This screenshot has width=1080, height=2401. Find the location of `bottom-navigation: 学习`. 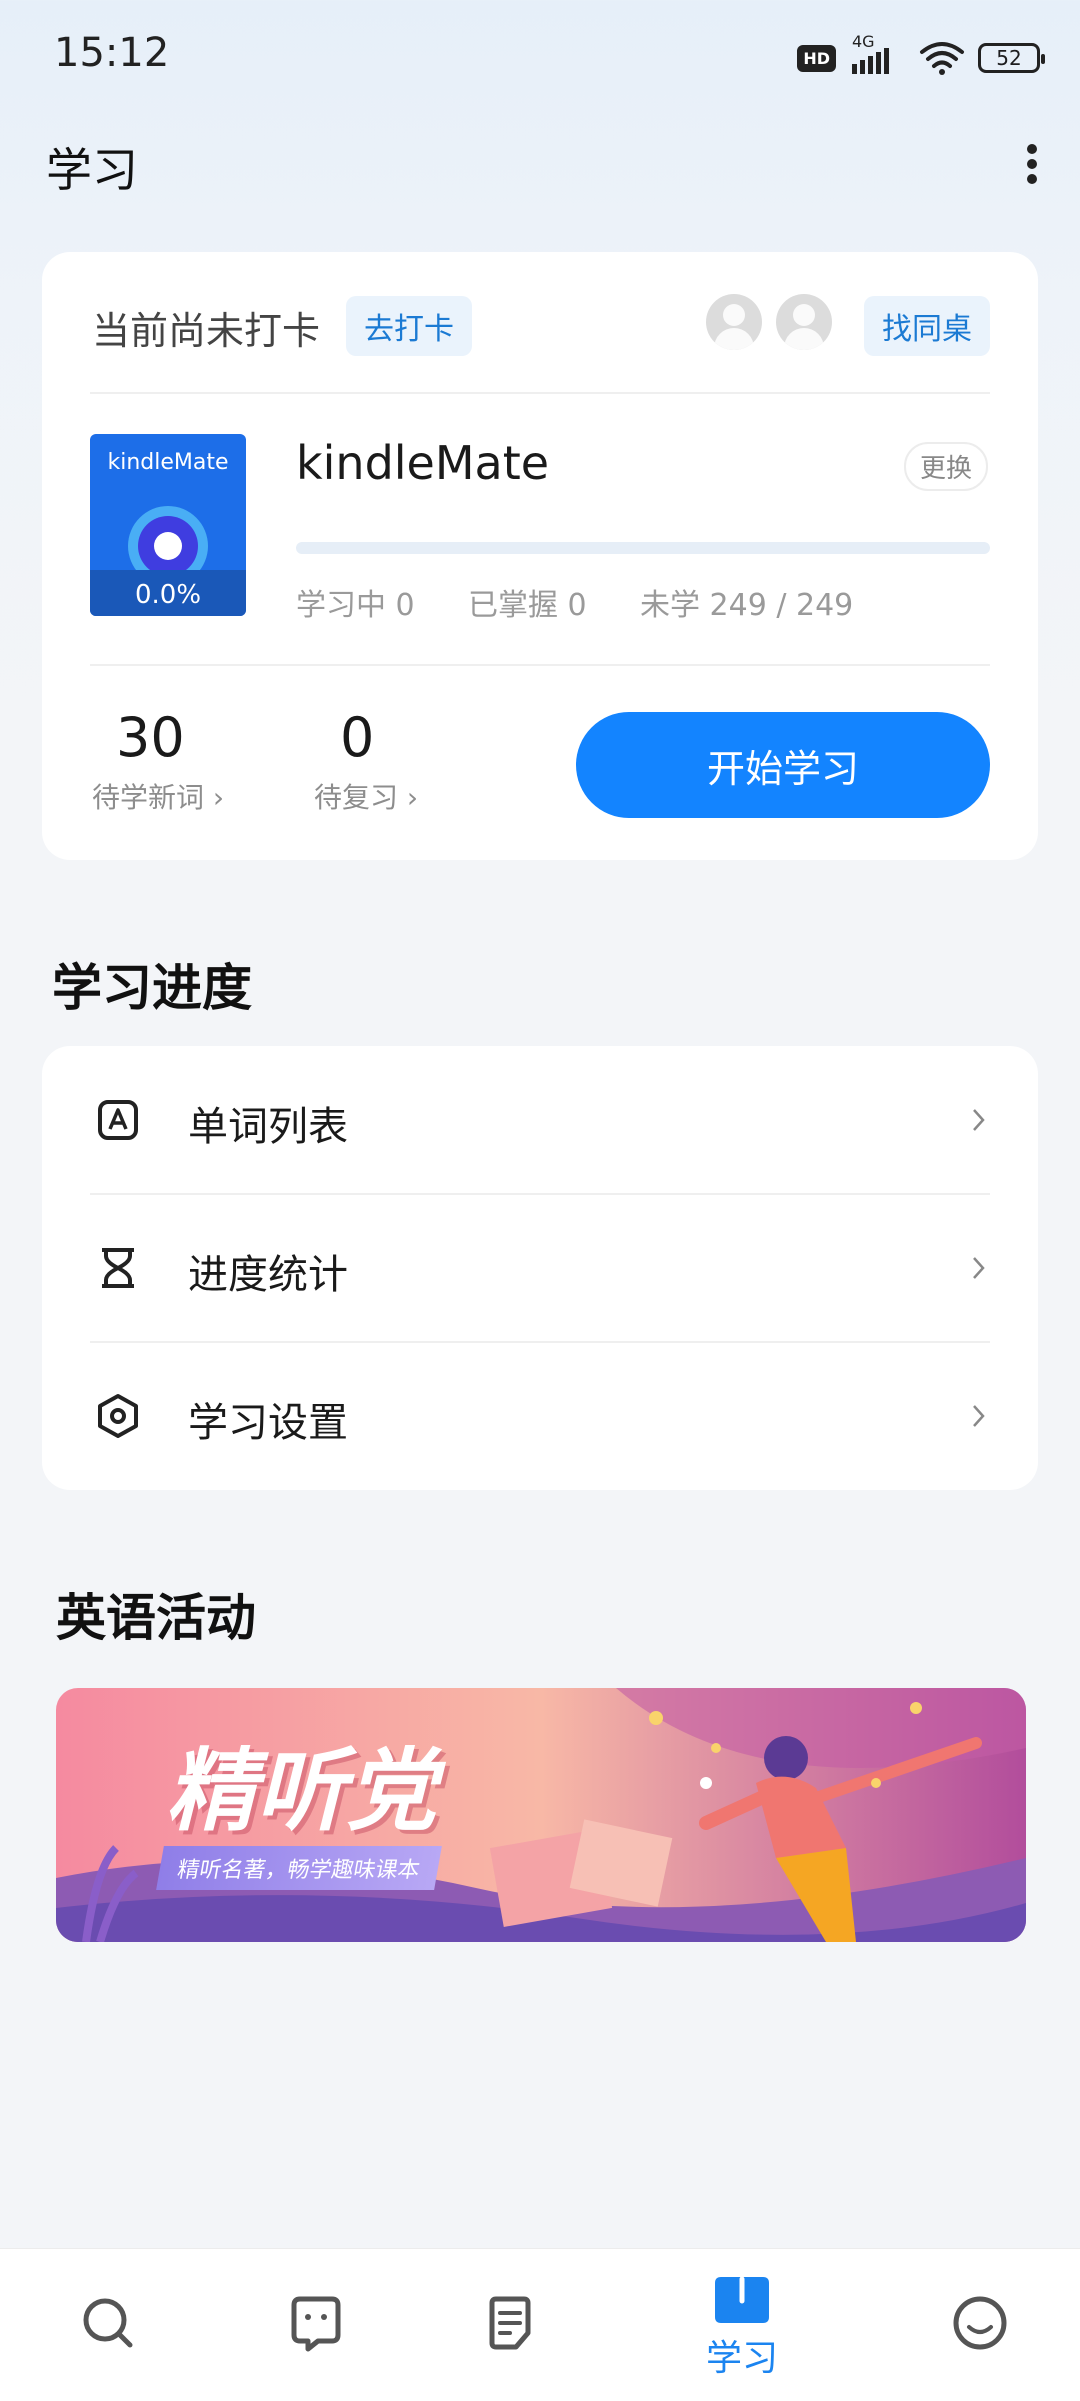

bottom-navigation: 学习 is located at coordinates (540, 2324).